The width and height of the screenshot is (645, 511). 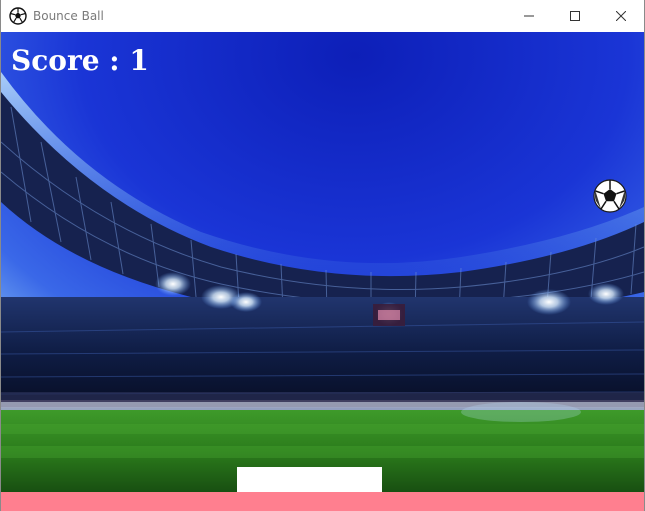 I want to click on paddle, so click(x=309, y=479).